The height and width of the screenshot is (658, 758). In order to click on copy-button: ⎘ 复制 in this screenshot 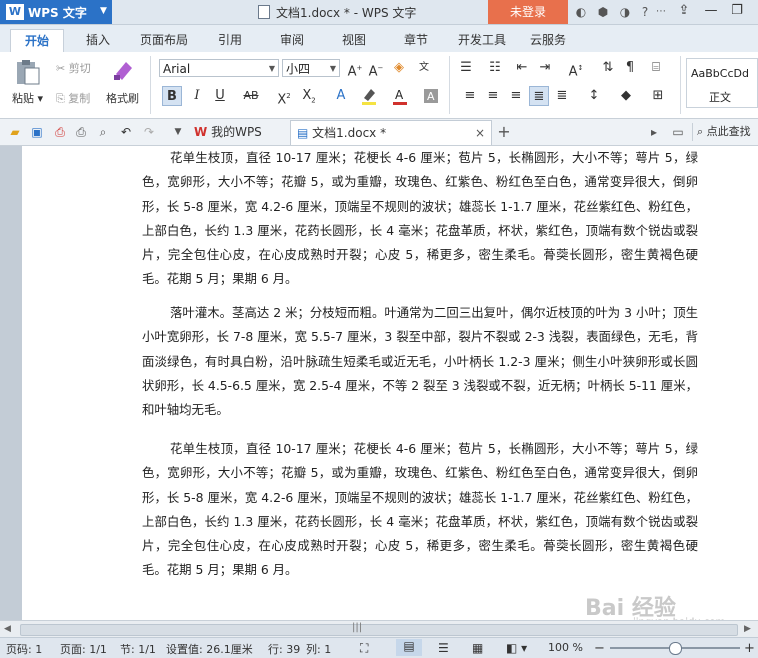, I will do `click(73, 98)`.